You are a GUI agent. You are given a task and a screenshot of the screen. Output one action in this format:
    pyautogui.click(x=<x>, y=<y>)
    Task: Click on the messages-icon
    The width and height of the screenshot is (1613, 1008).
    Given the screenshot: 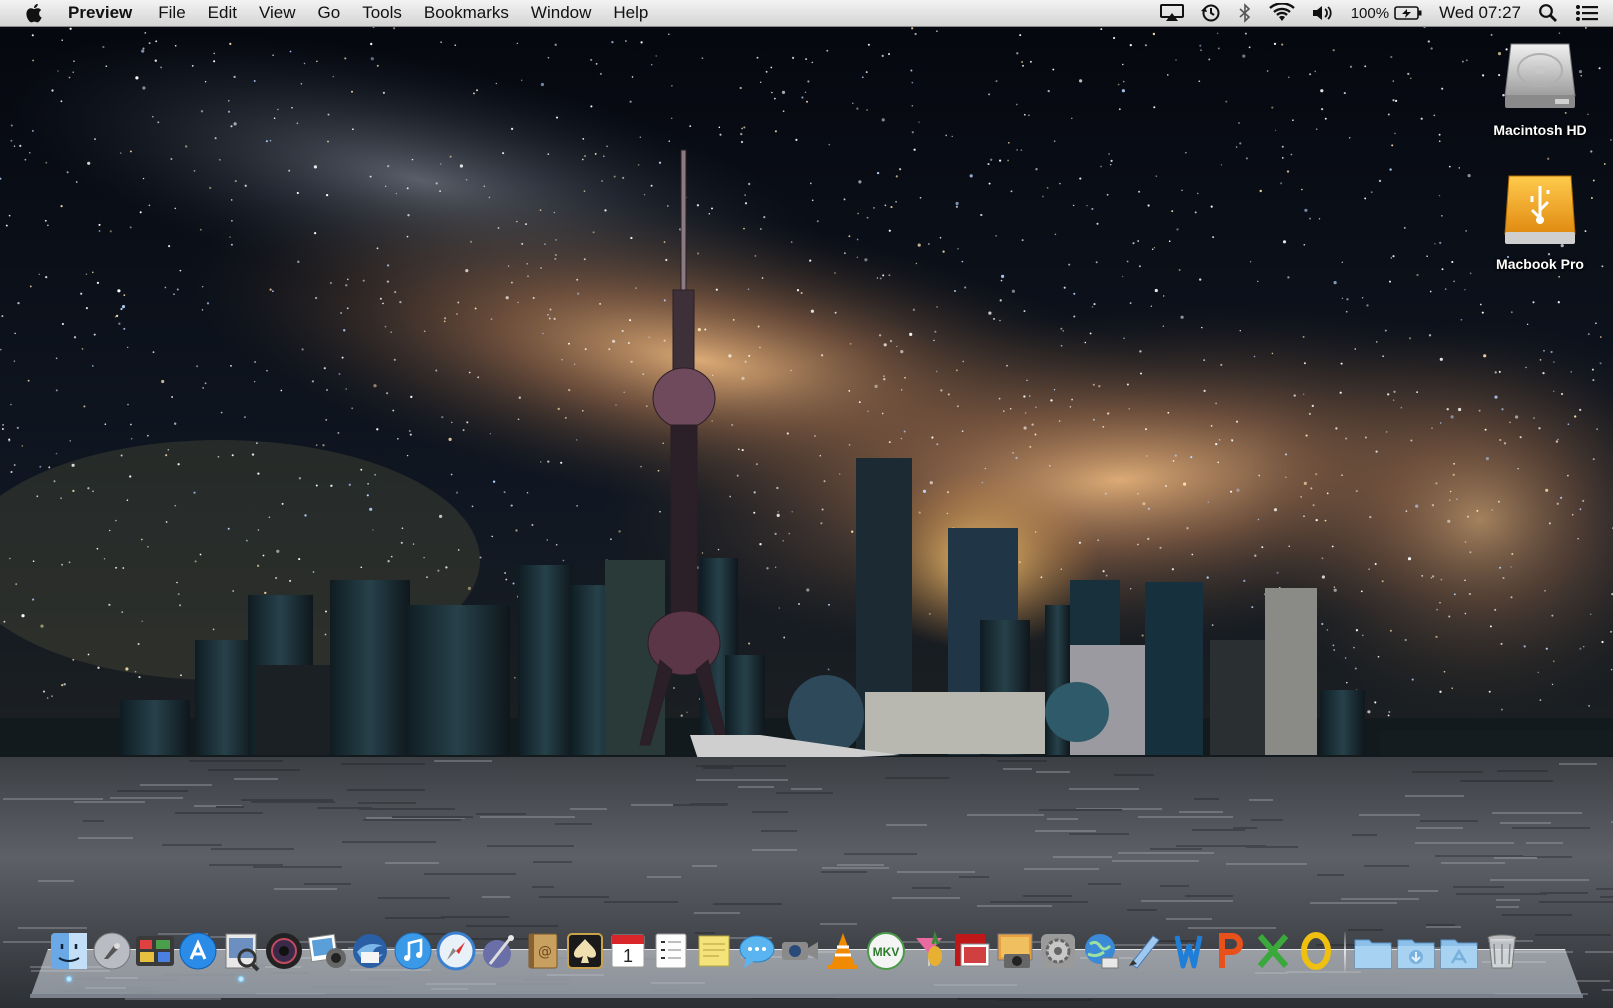 What is the action you would take?
    pyautogui.click(x=757, y=951)
    